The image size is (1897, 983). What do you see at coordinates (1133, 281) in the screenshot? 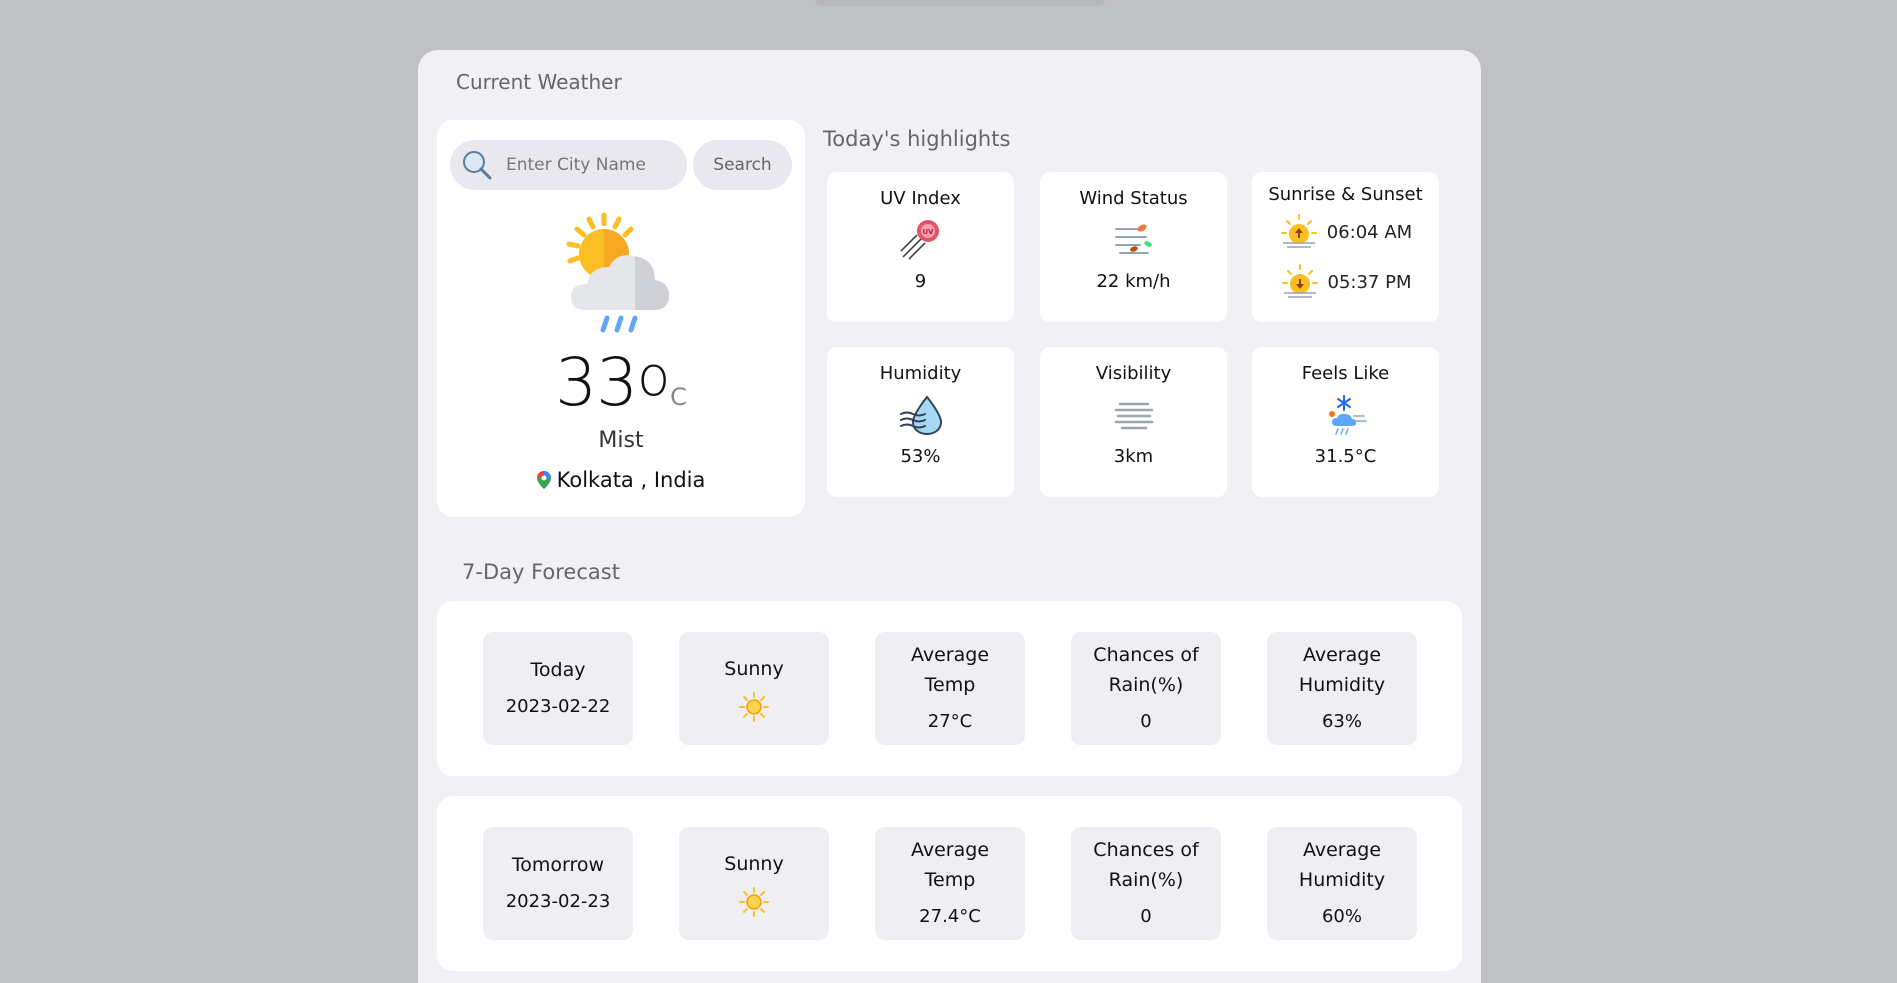
I see `wind-status-value: 22 km/h` at bounding box center [1133, 281].